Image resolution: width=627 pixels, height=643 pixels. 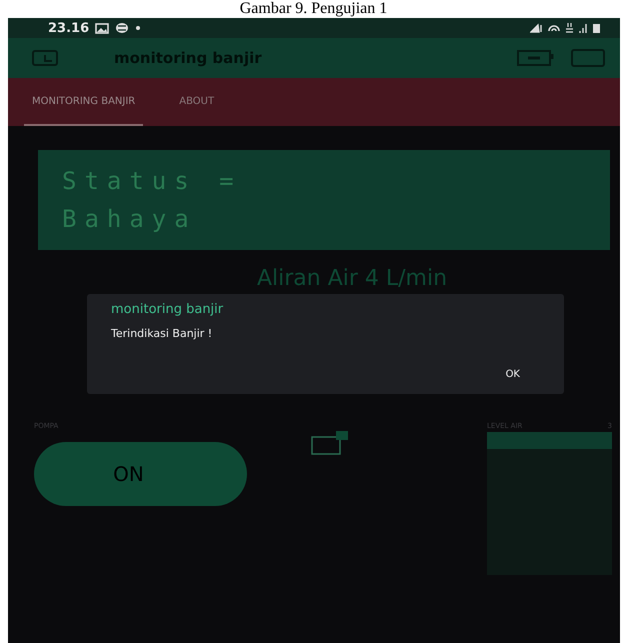 I want to click on tab: ABOUT, so click(x=196, y=102).